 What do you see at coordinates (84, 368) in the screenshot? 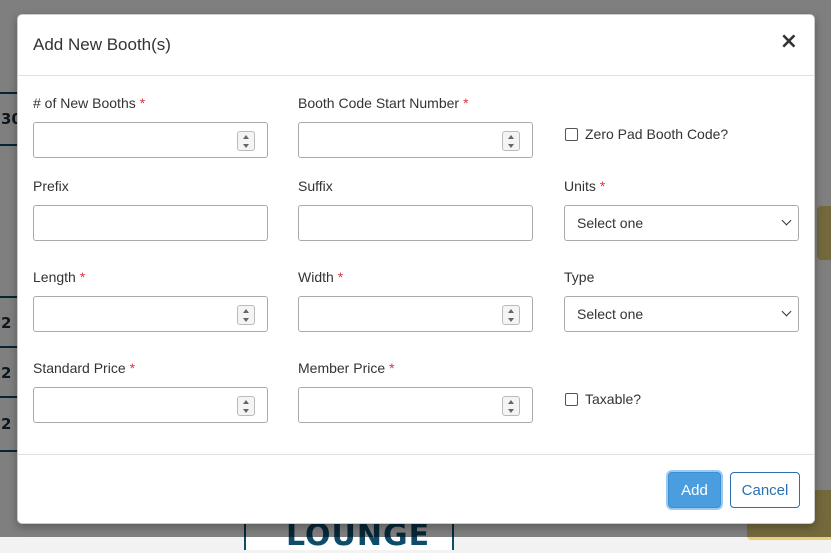
I see `standard-price-label: Standard Price *` at bounding box center [84, 368].